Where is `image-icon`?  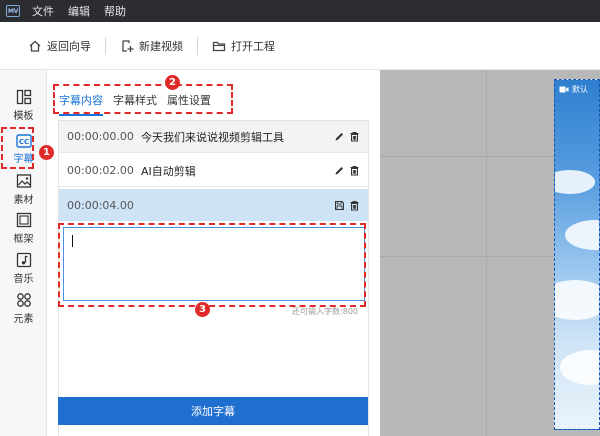
image-icon is located at coordinates (23, 180).